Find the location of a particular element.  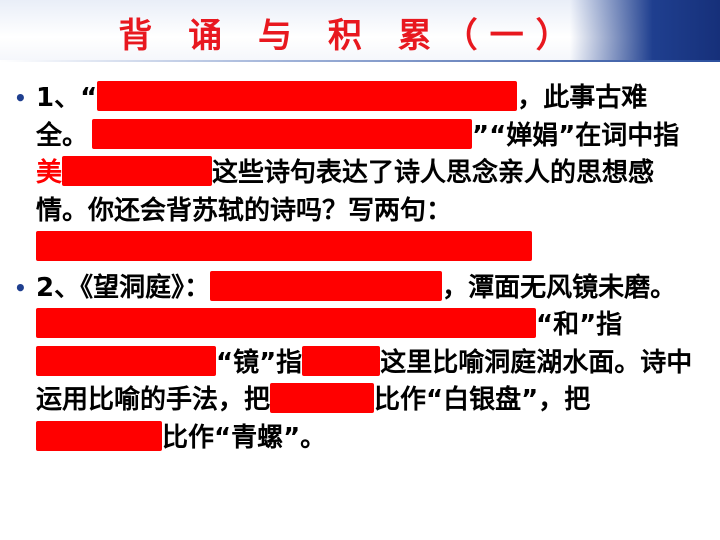

item2-text-1: 2、《望洞庭》： is located at coordinates (123, 287).